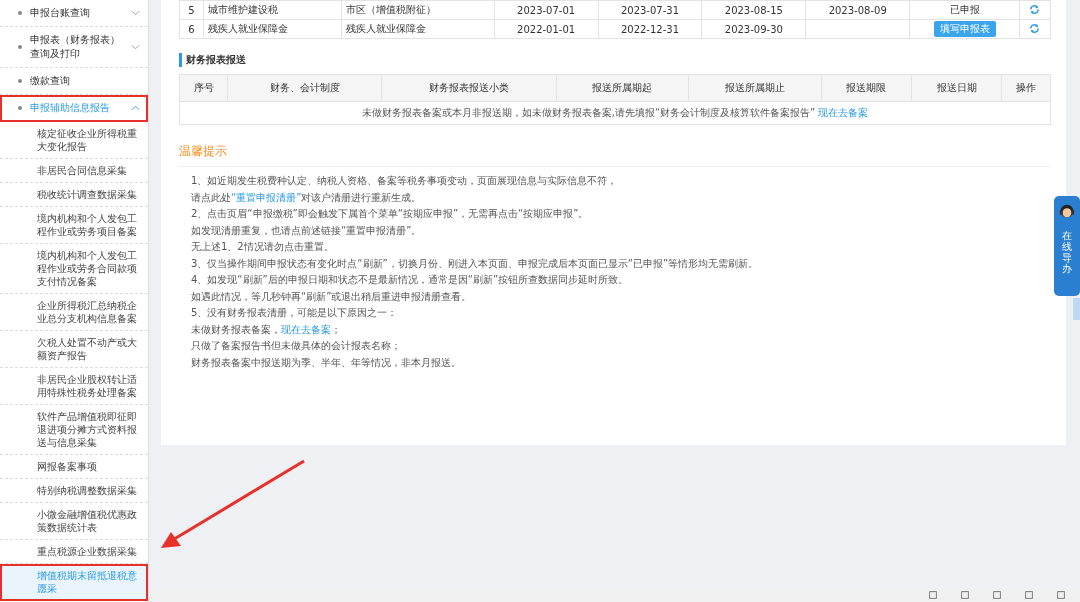 The width and height of the screenshot is (1080, 602). What do you see at coordinates (326, 362) in the screenshot?
I see `tip-text: 财务报表备案中报送期为季、半年、年等情况，非本月报送。` at bounding box center [326, 362].